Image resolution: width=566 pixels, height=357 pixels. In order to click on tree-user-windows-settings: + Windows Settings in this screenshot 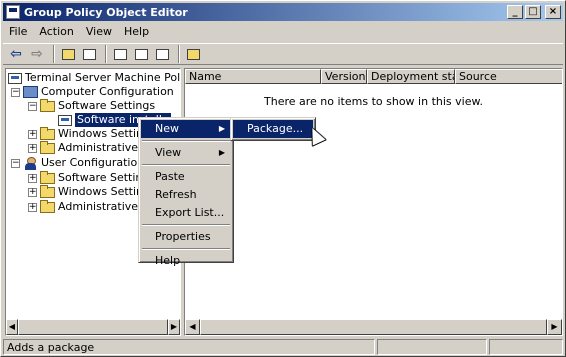, I will do `click(92, 191)`.